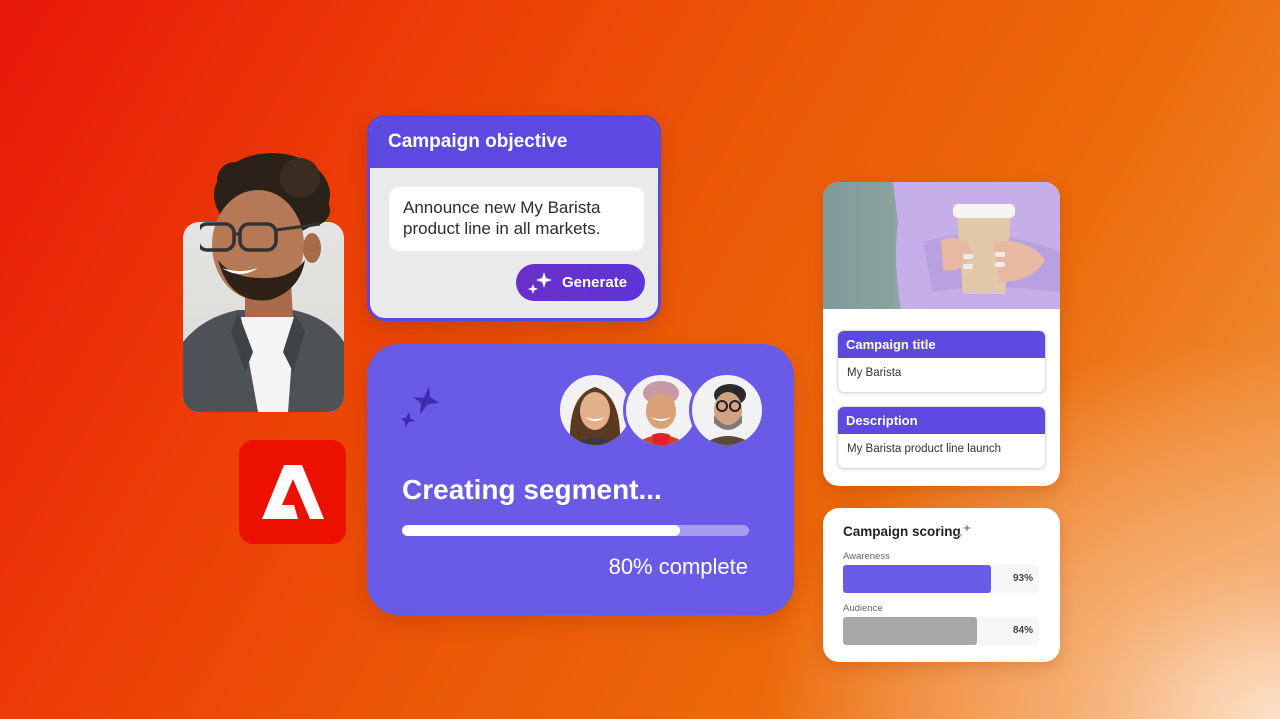  Describe the element at coordinates (924, 449) in the screenshot. I see `description-value: My Barista product line launch` at that location.